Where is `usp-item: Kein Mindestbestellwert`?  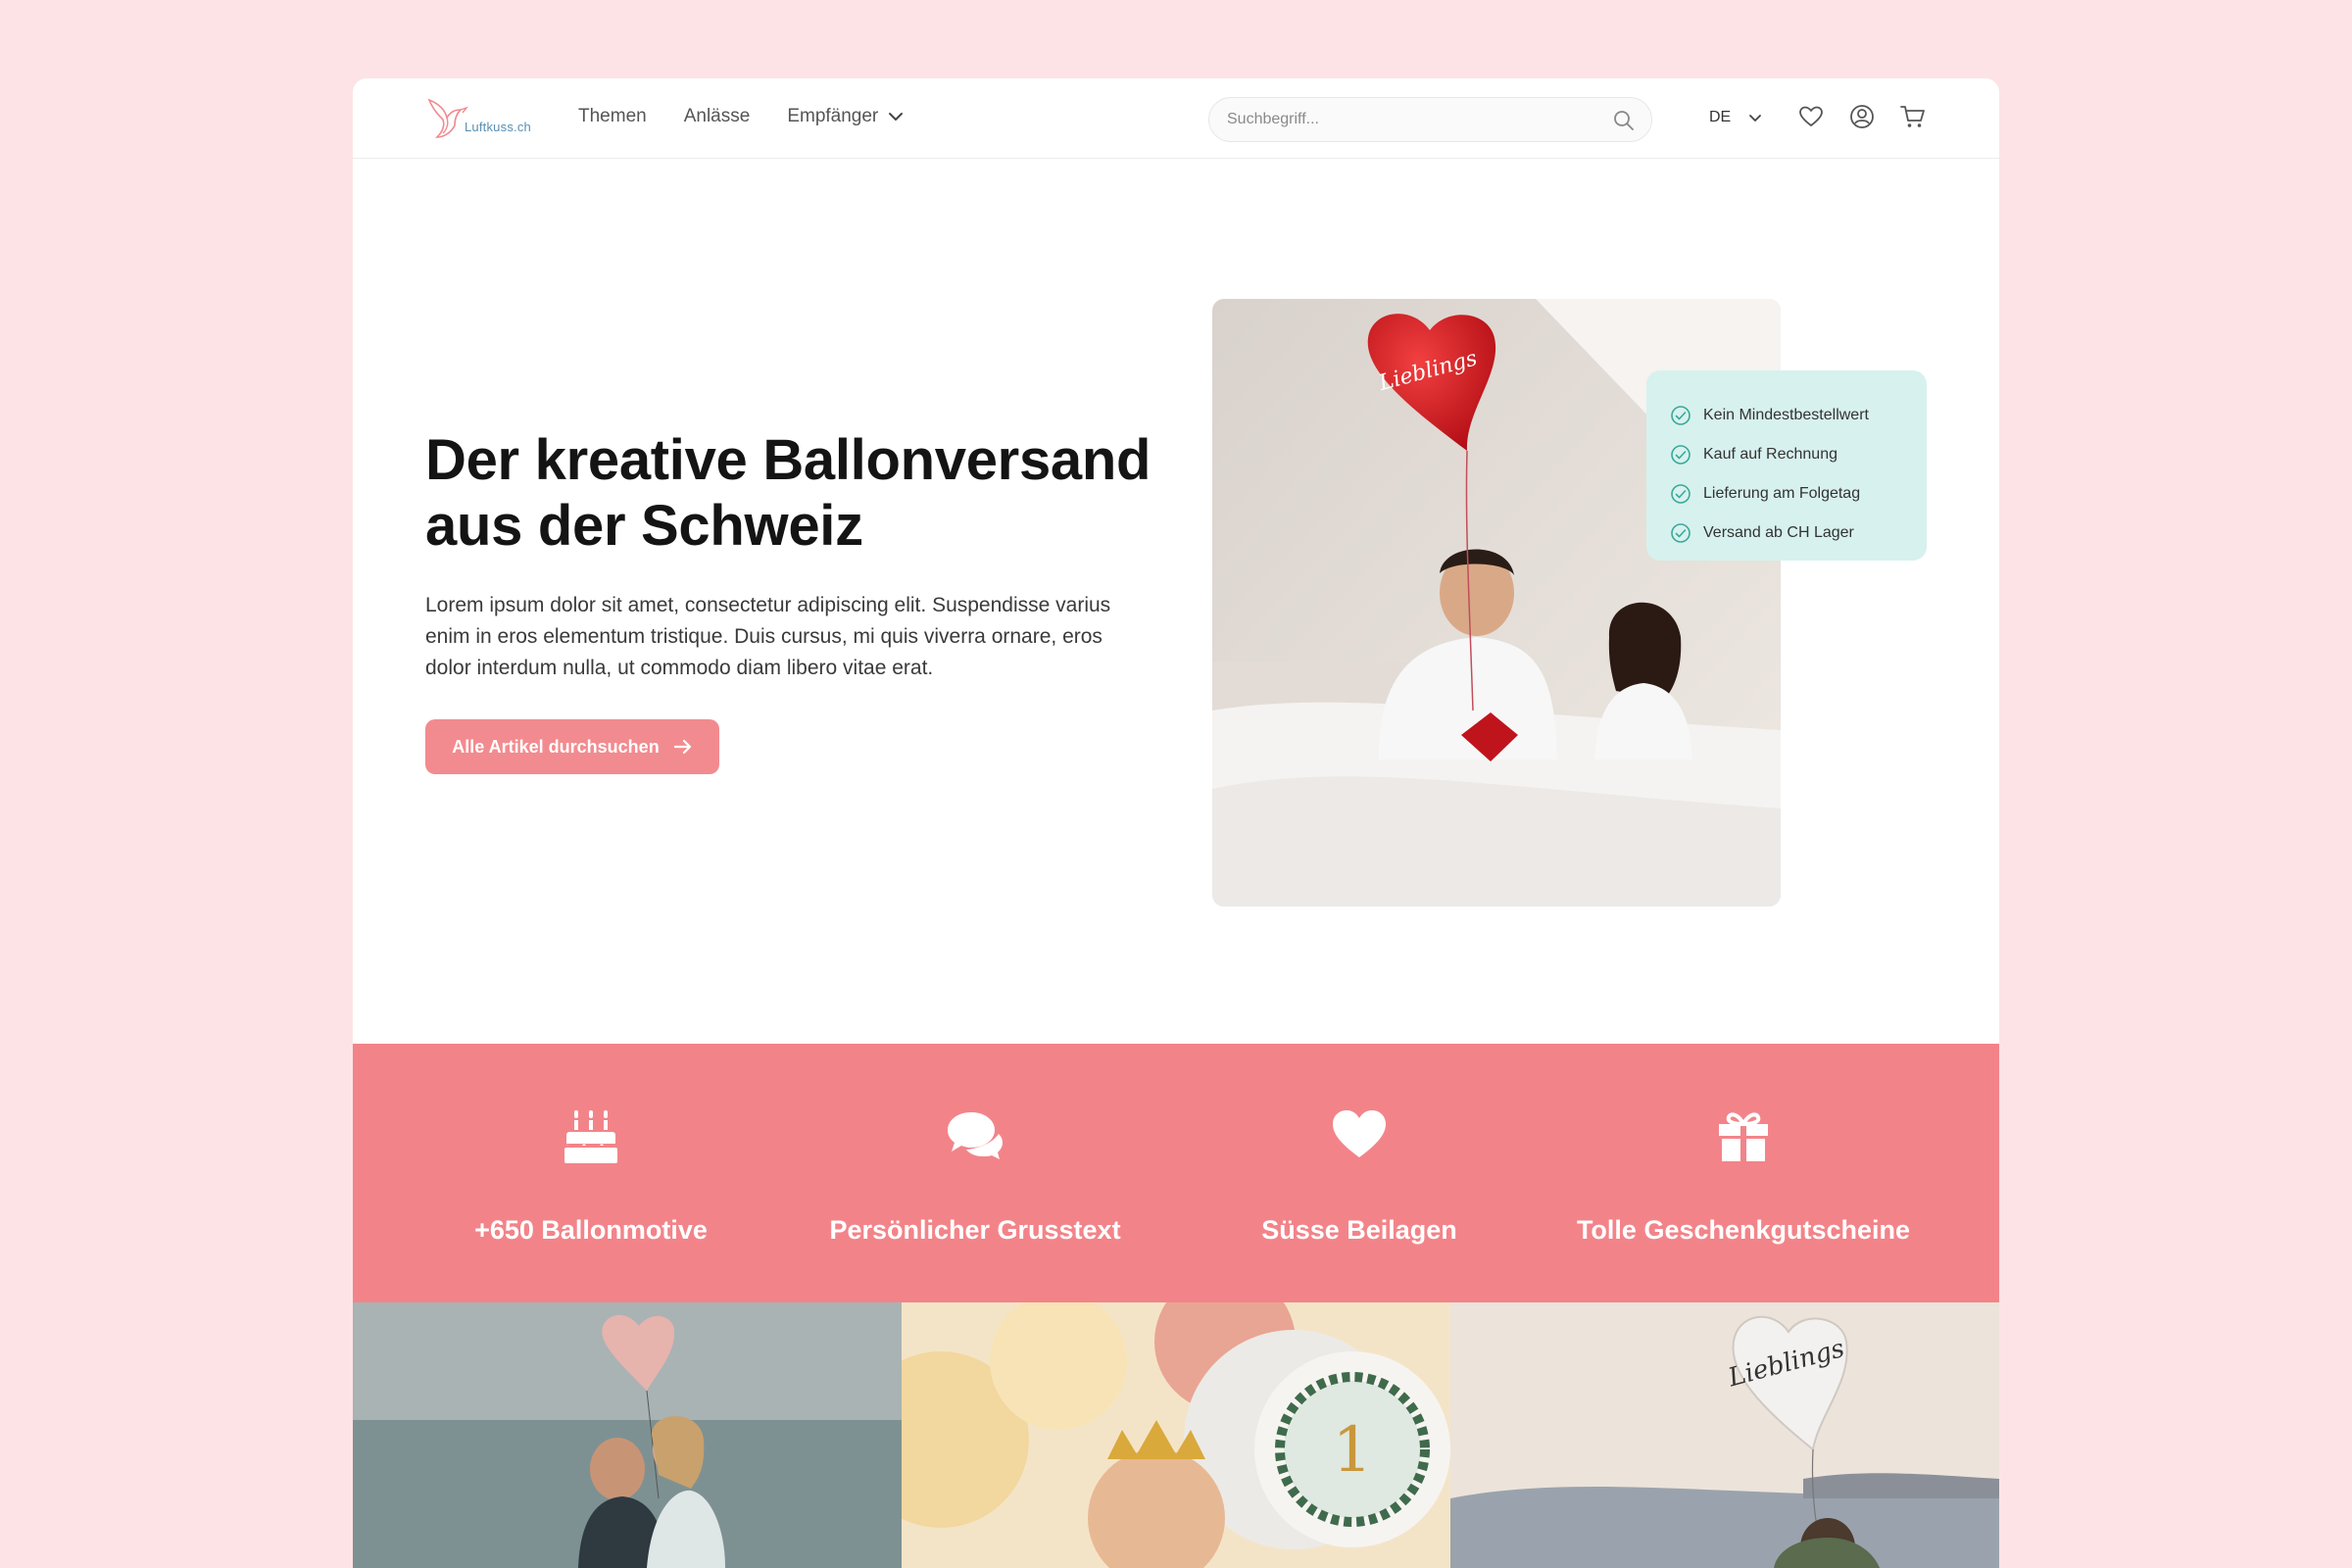 usp-item: Kein Mindestbestellwert is located at coordinates (1786, 415).